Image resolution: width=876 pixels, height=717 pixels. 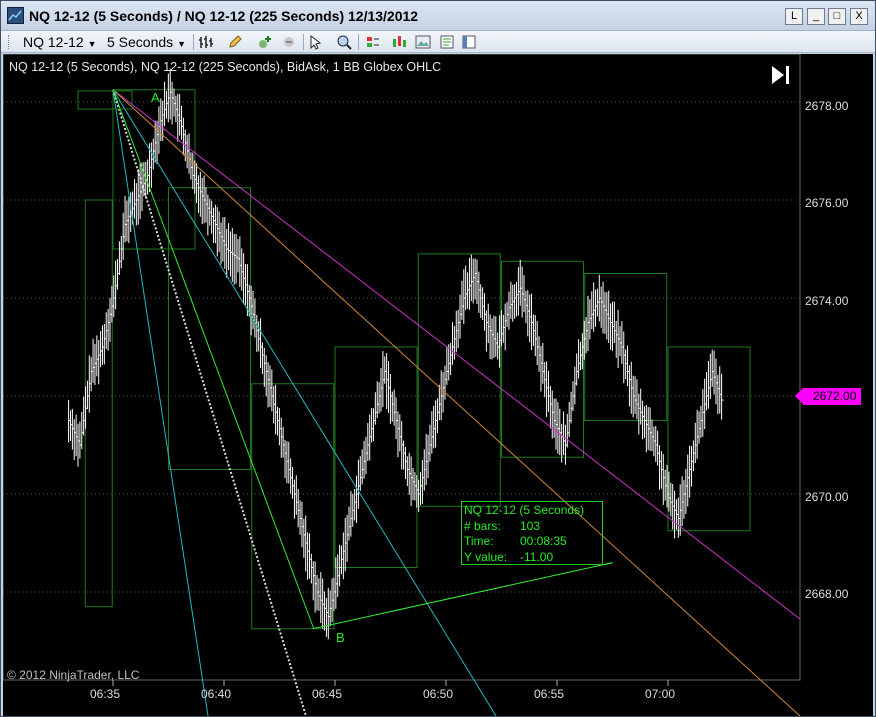 I want to click on ruler-time-value: 00:08:35, so click(x=543, y=541).